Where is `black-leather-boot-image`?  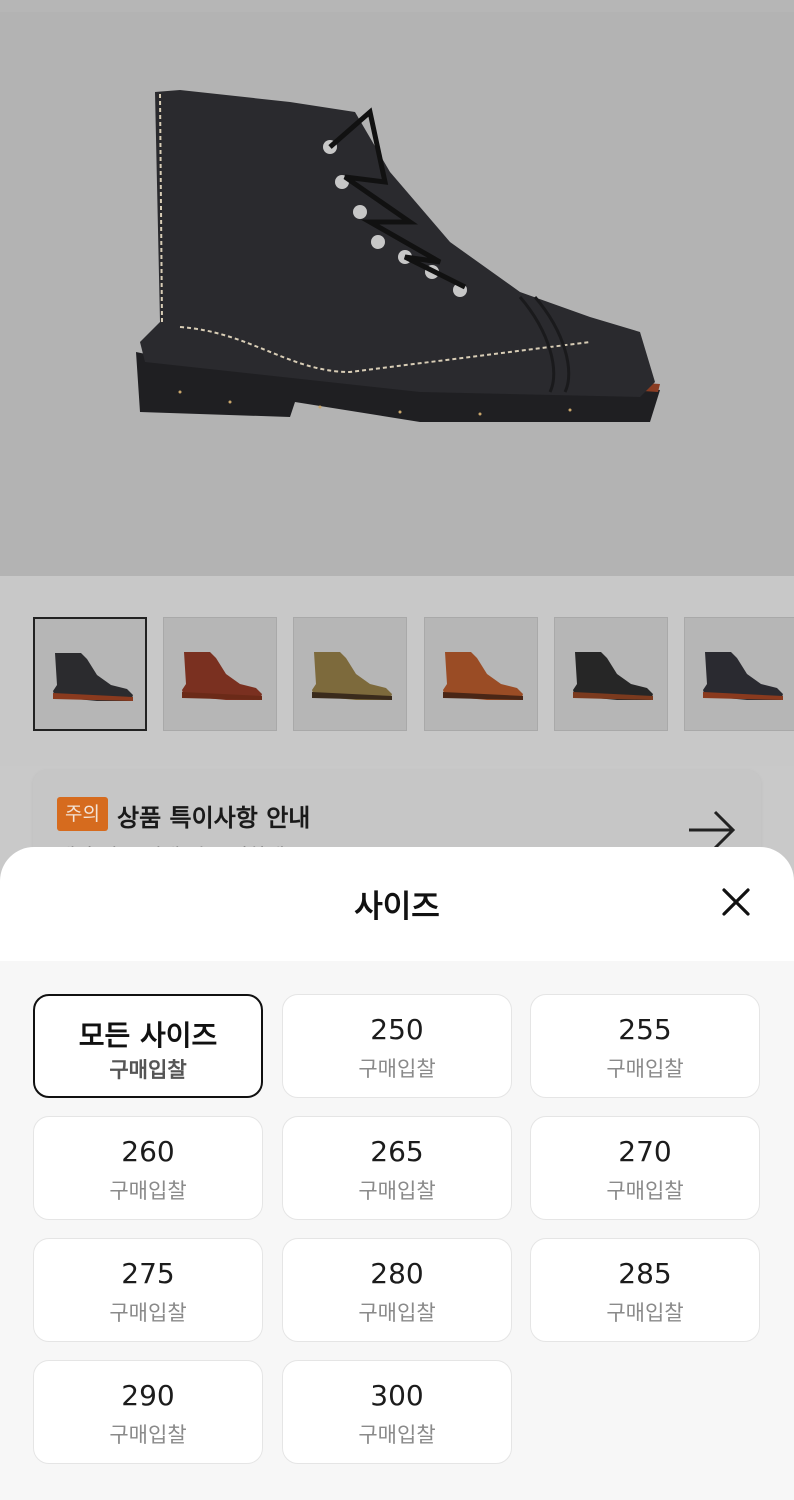
black-leather-boot-image is located at coordinates (398, 256).